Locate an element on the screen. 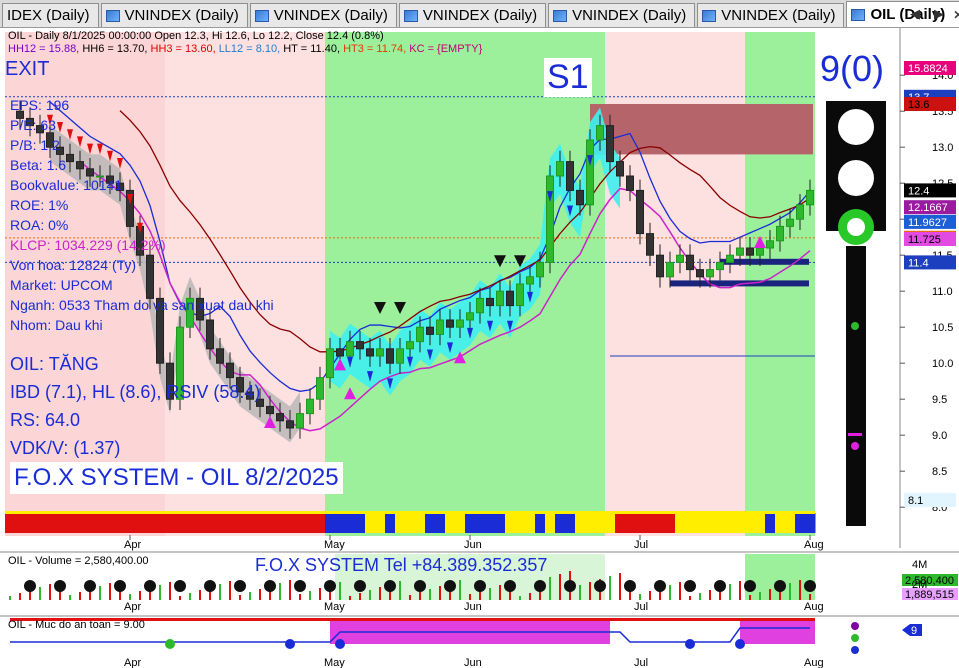  score-label: 9(0) is located at coordinates (852, 68).